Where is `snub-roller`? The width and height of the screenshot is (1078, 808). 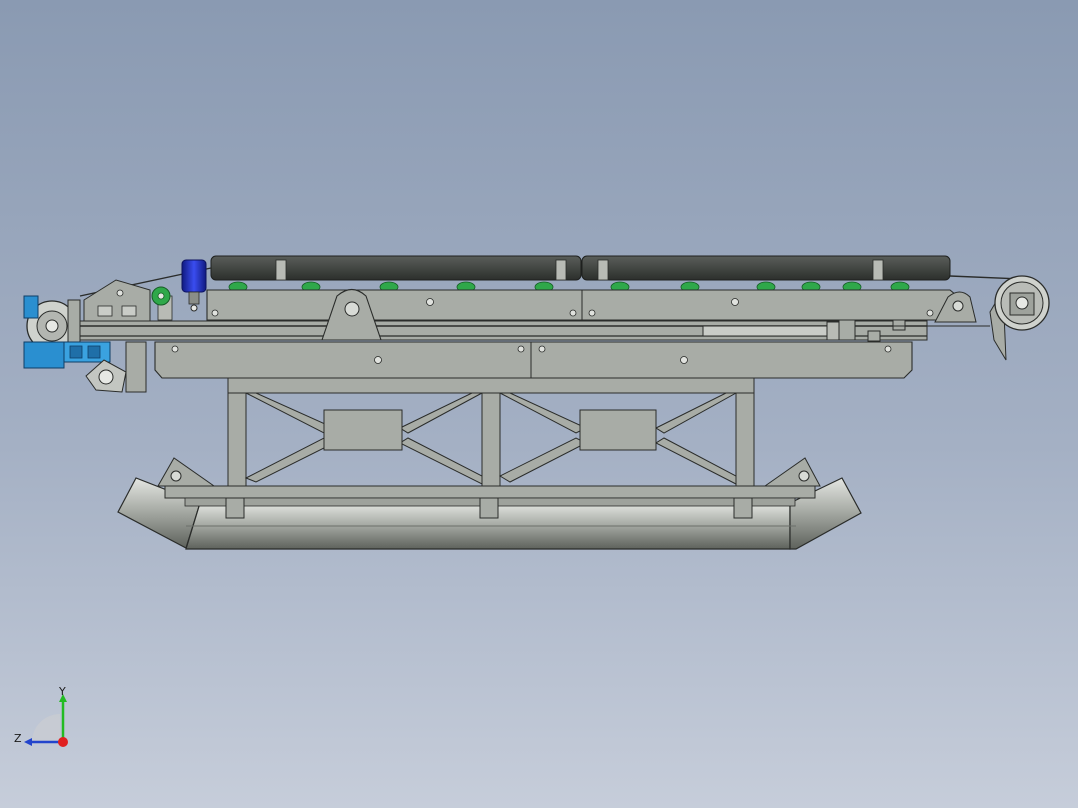 snub-roller is located at coordinates (161, 296).